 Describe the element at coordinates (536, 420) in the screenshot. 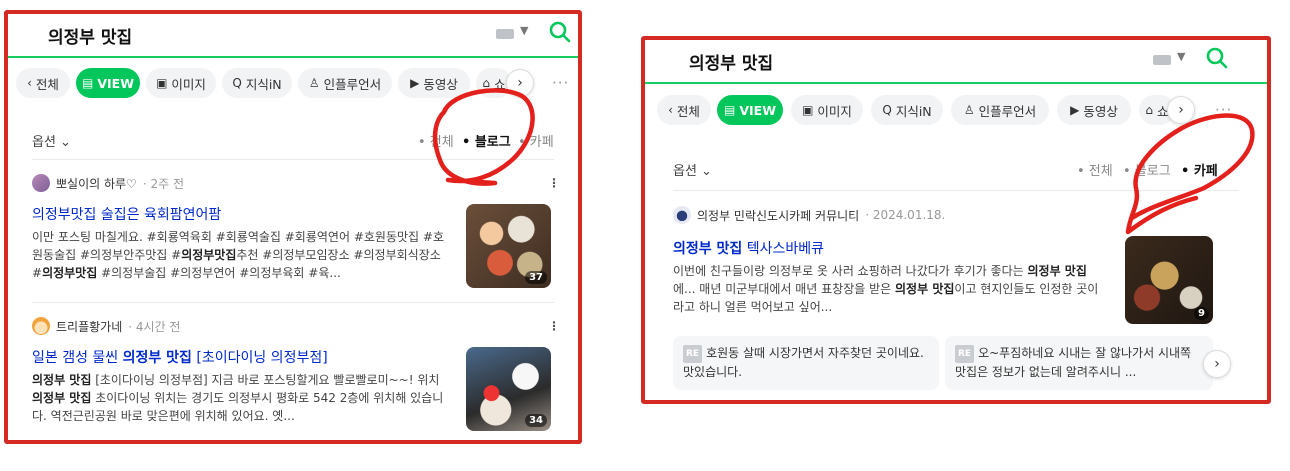

I see `image-count: 34` at that location.